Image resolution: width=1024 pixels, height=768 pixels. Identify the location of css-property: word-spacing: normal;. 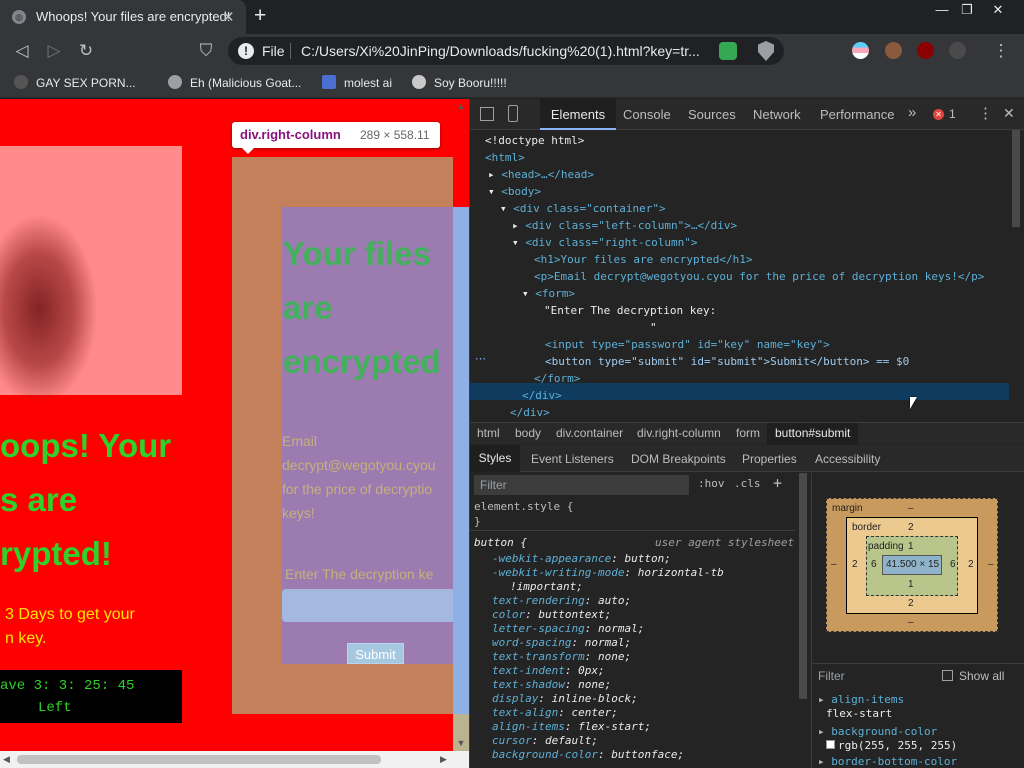
(561, 643).